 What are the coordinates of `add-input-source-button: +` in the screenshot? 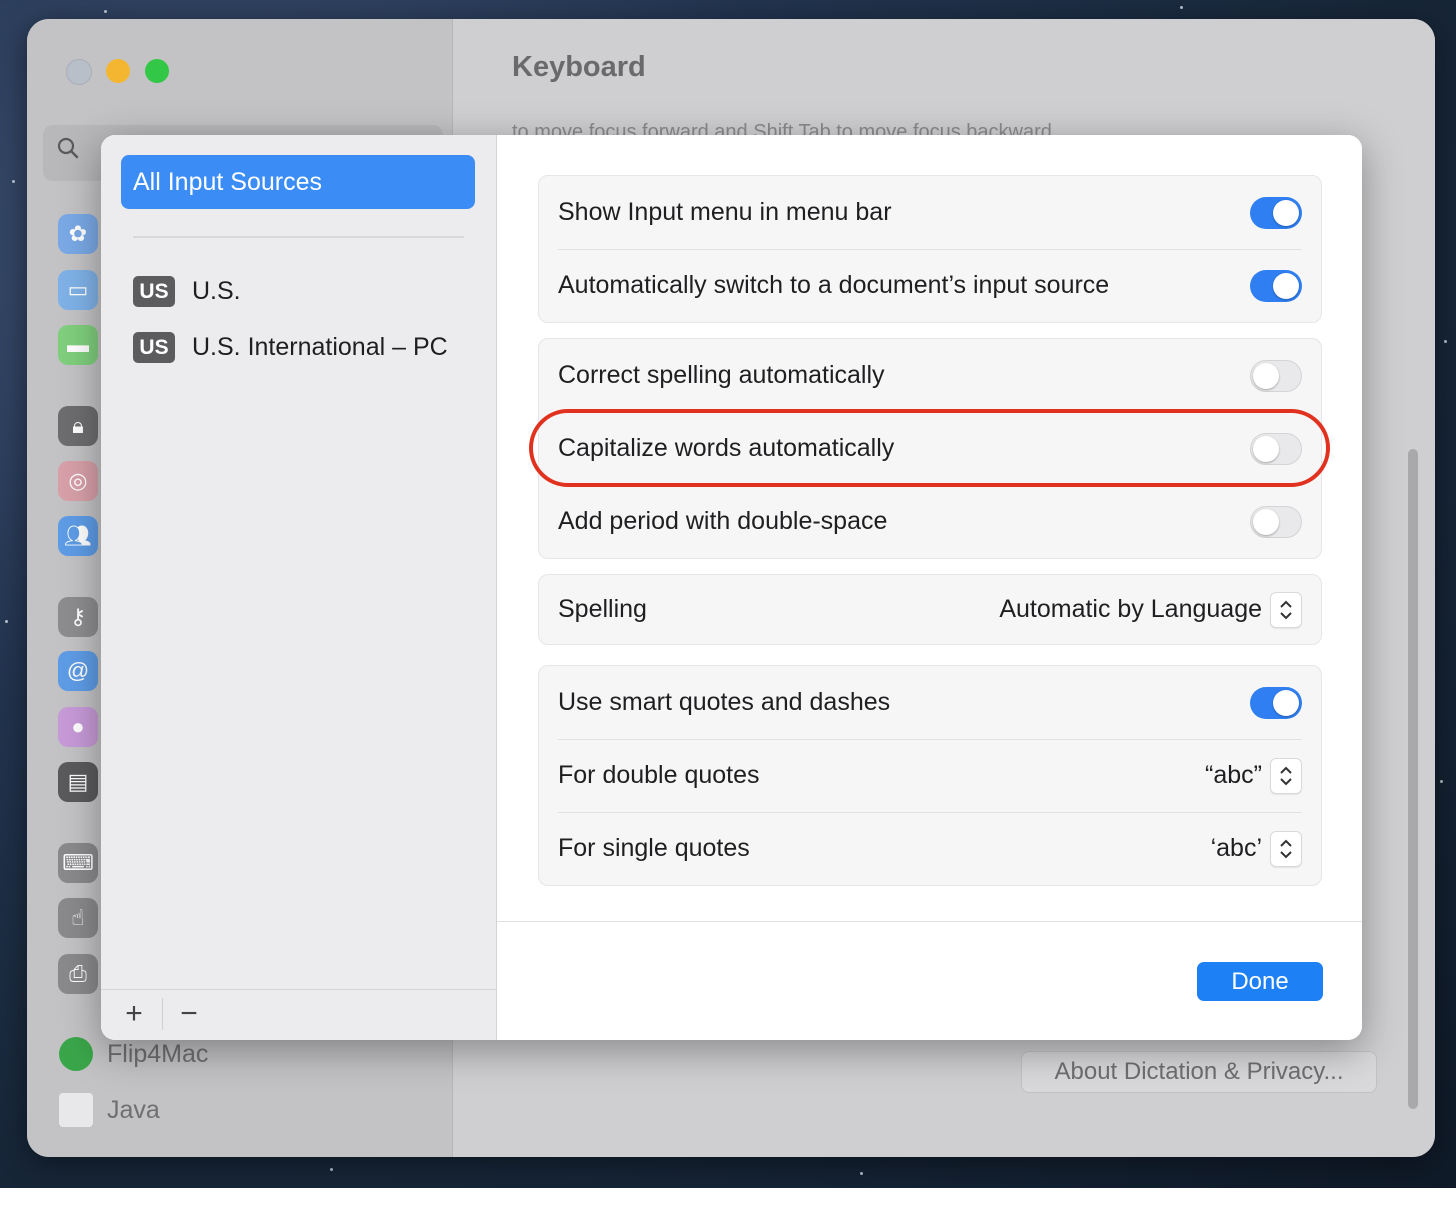 It's located at (134, 1014).